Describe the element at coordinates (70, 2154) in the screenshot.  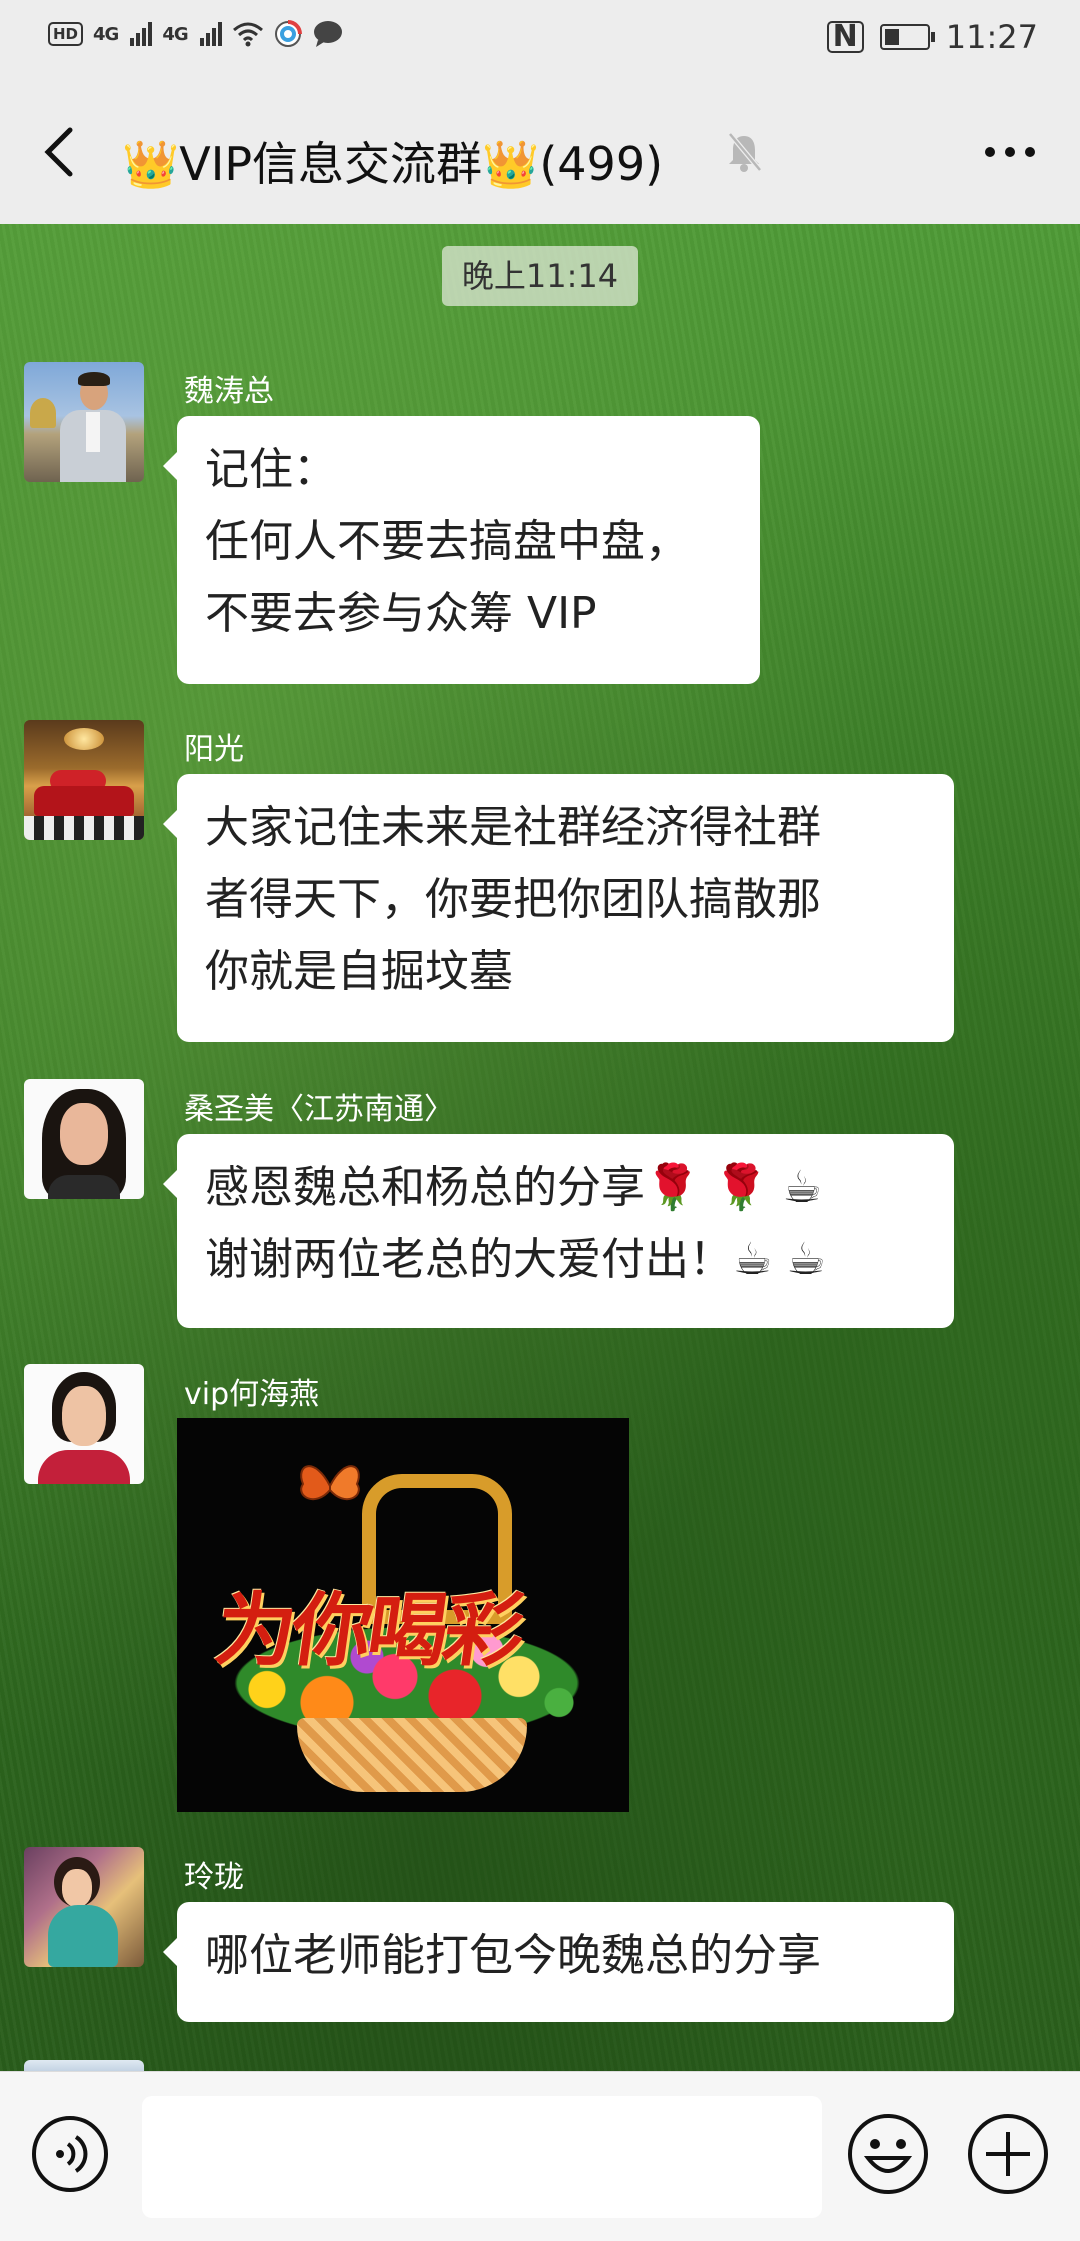
I see `voice-icon` at that location.